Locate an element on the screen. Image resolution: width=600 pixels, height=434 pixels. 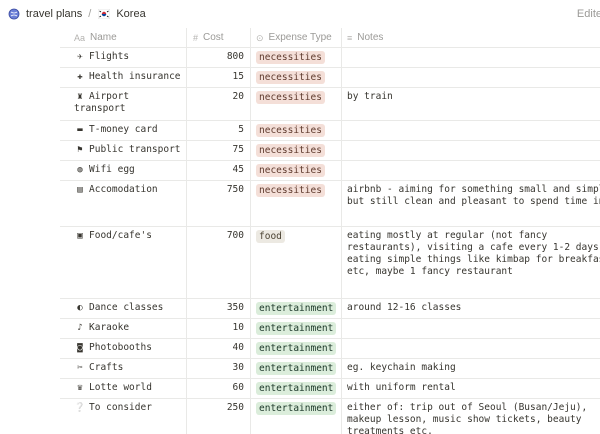
notes-cell: around 12-16 classes is located at coordinates (471, 308).